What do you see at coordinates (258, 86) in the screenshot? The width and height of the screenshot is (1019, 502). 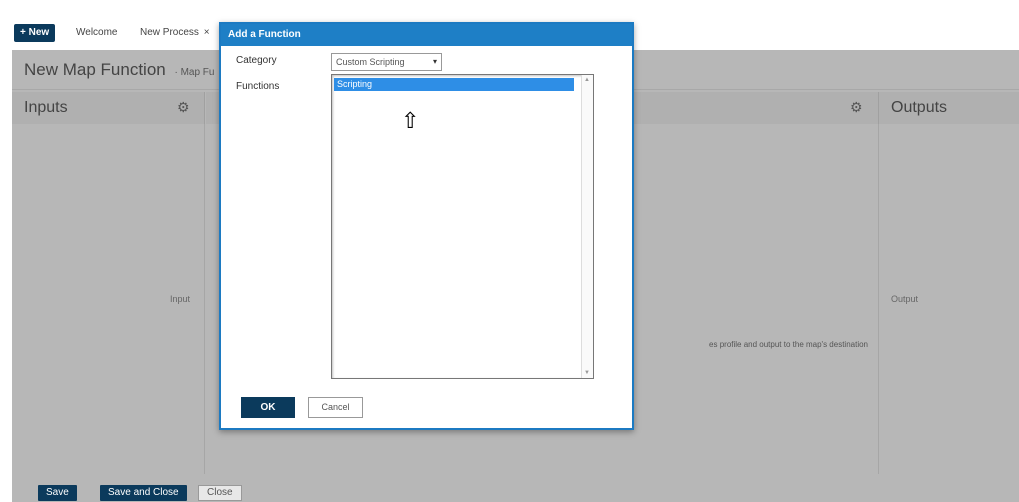 I see `functions-label: Functions` at bounding box center [258, 86].